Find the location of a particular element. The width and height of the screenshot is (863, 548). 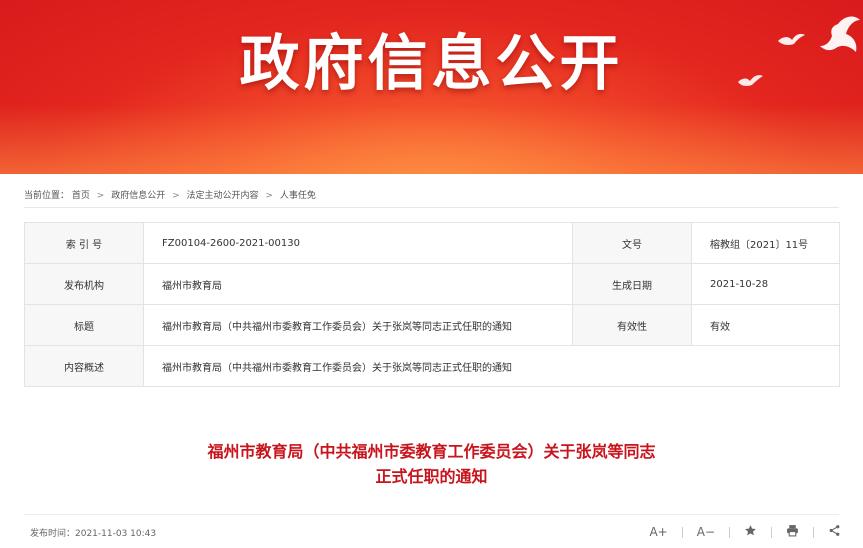

document-title: 福州市教育局（中共福州市委教育工作委员会）关于张岚等同志 正式任职的通知 is located at coordinates (431, 464).